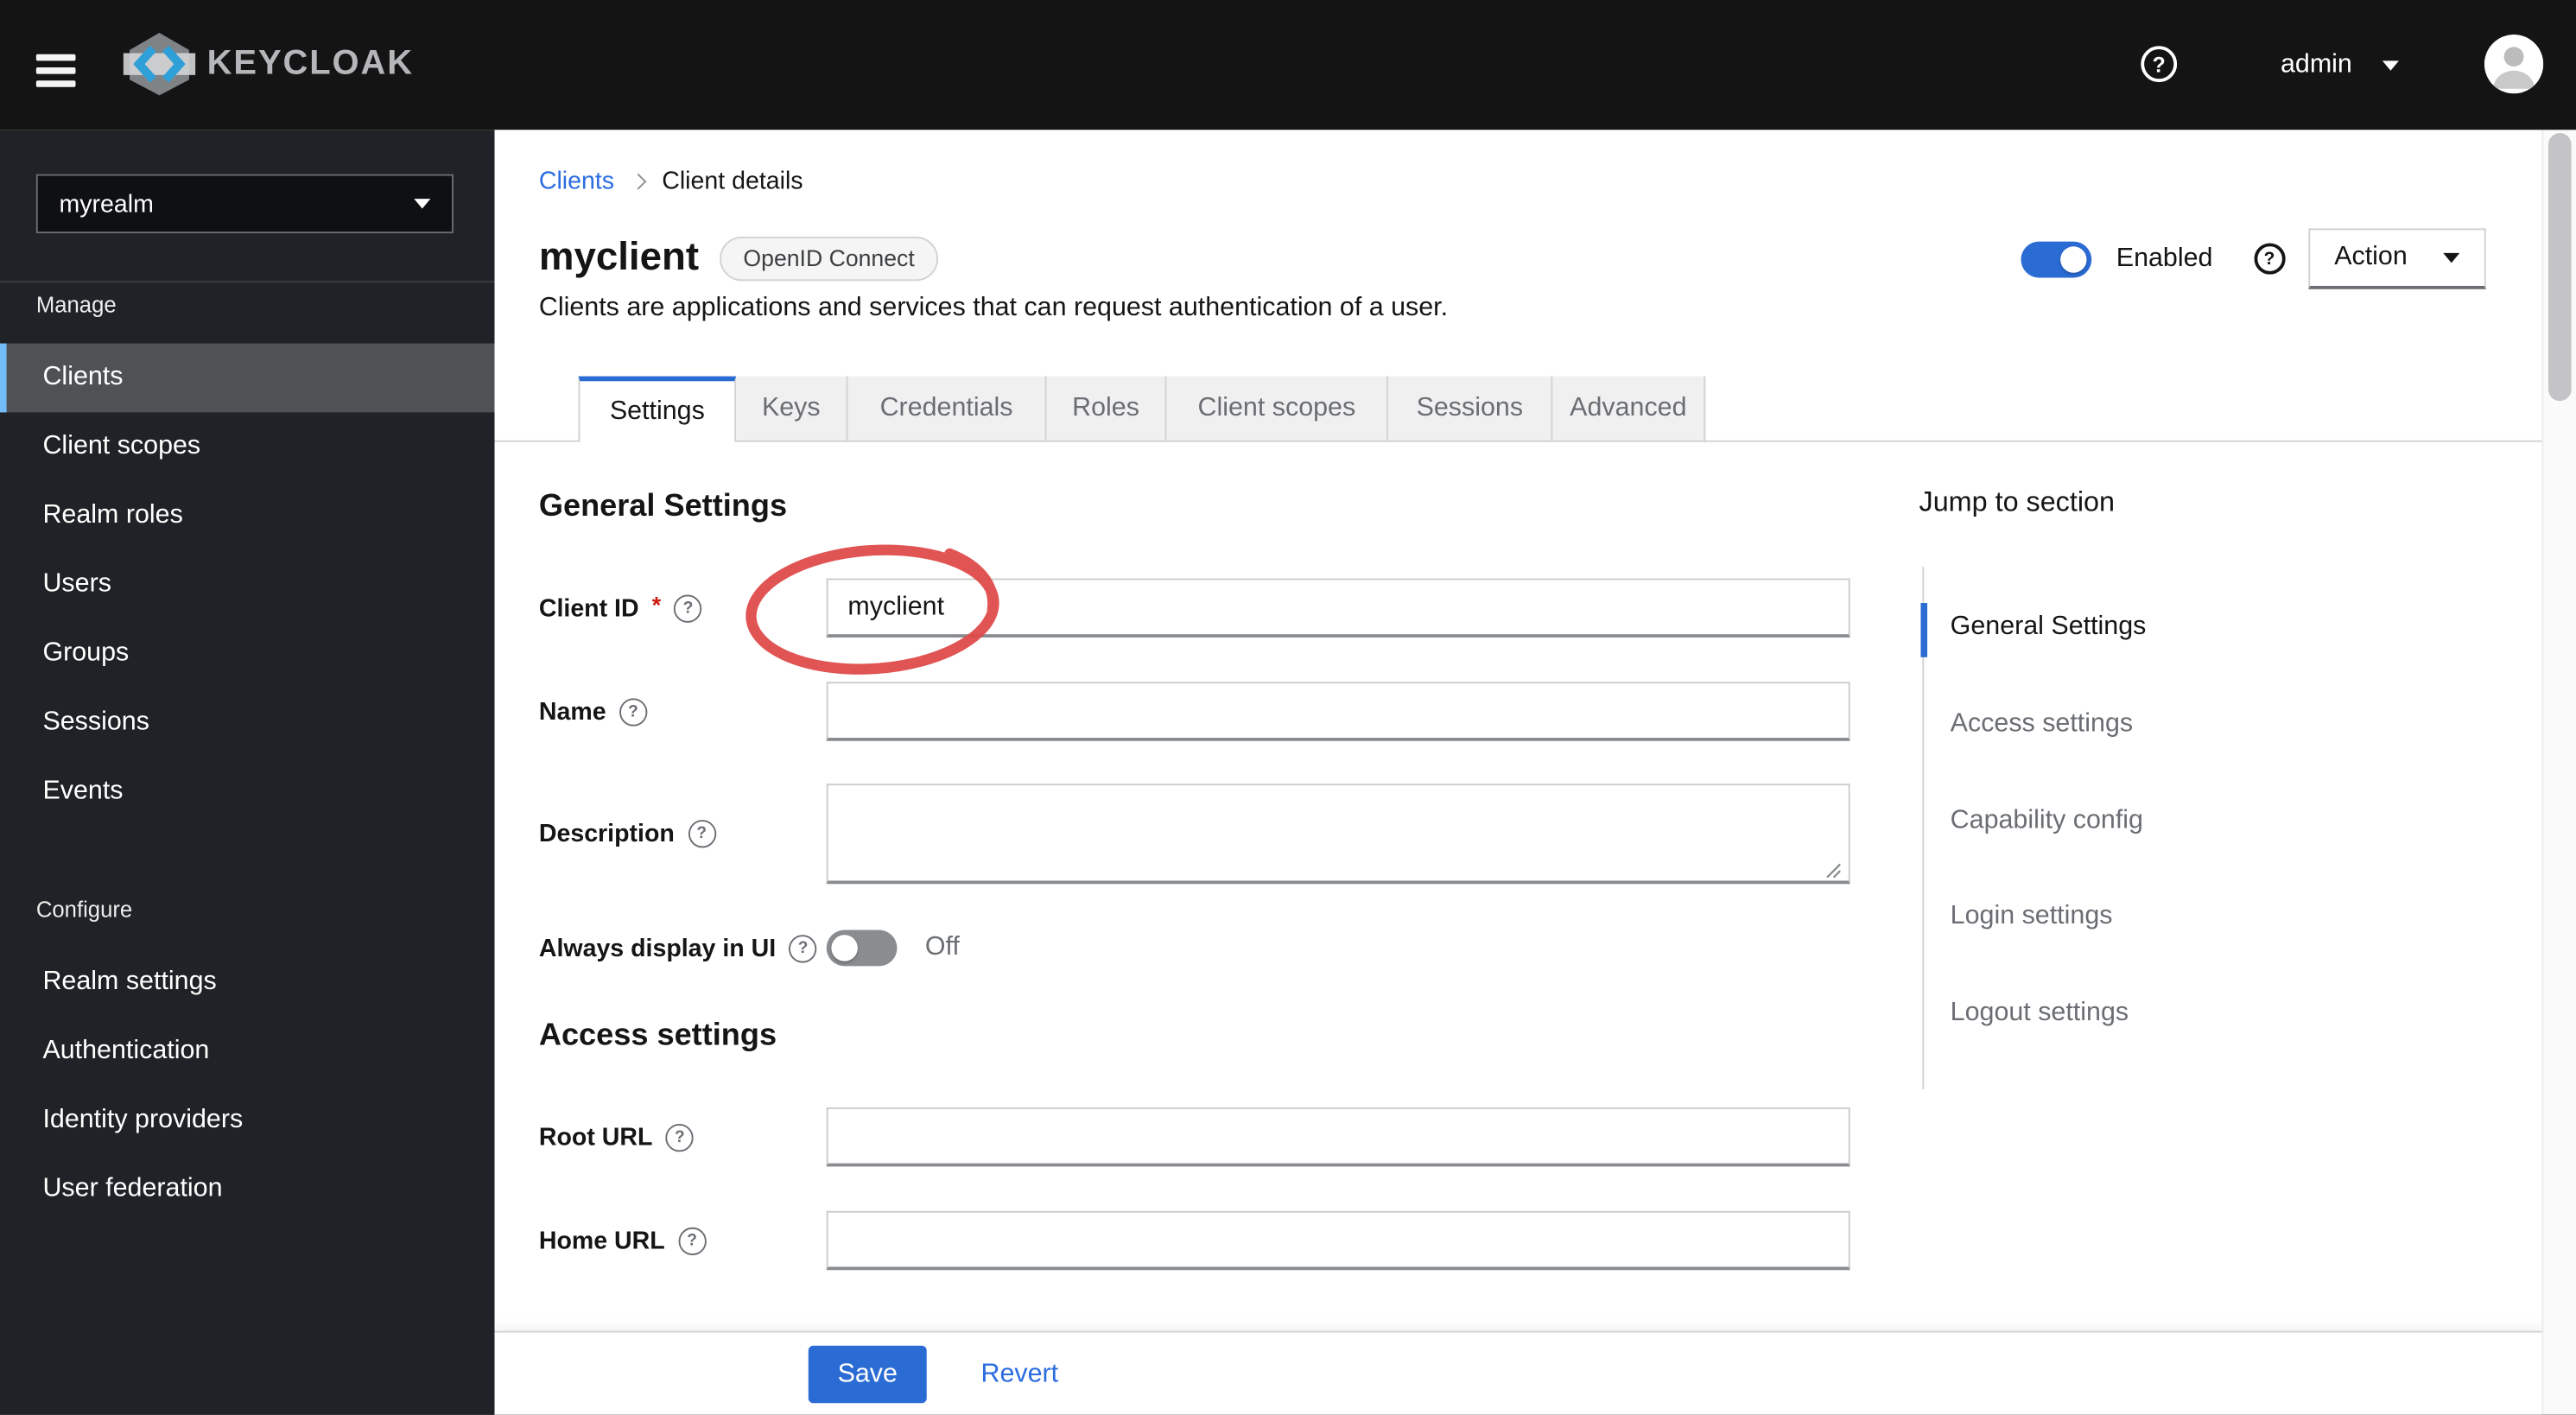 The width and height of the screenshot is (2576, 1415). Describe the element at coordinates (2123, 410) in the screenshot. I see `tab-bar-filler` at that location.